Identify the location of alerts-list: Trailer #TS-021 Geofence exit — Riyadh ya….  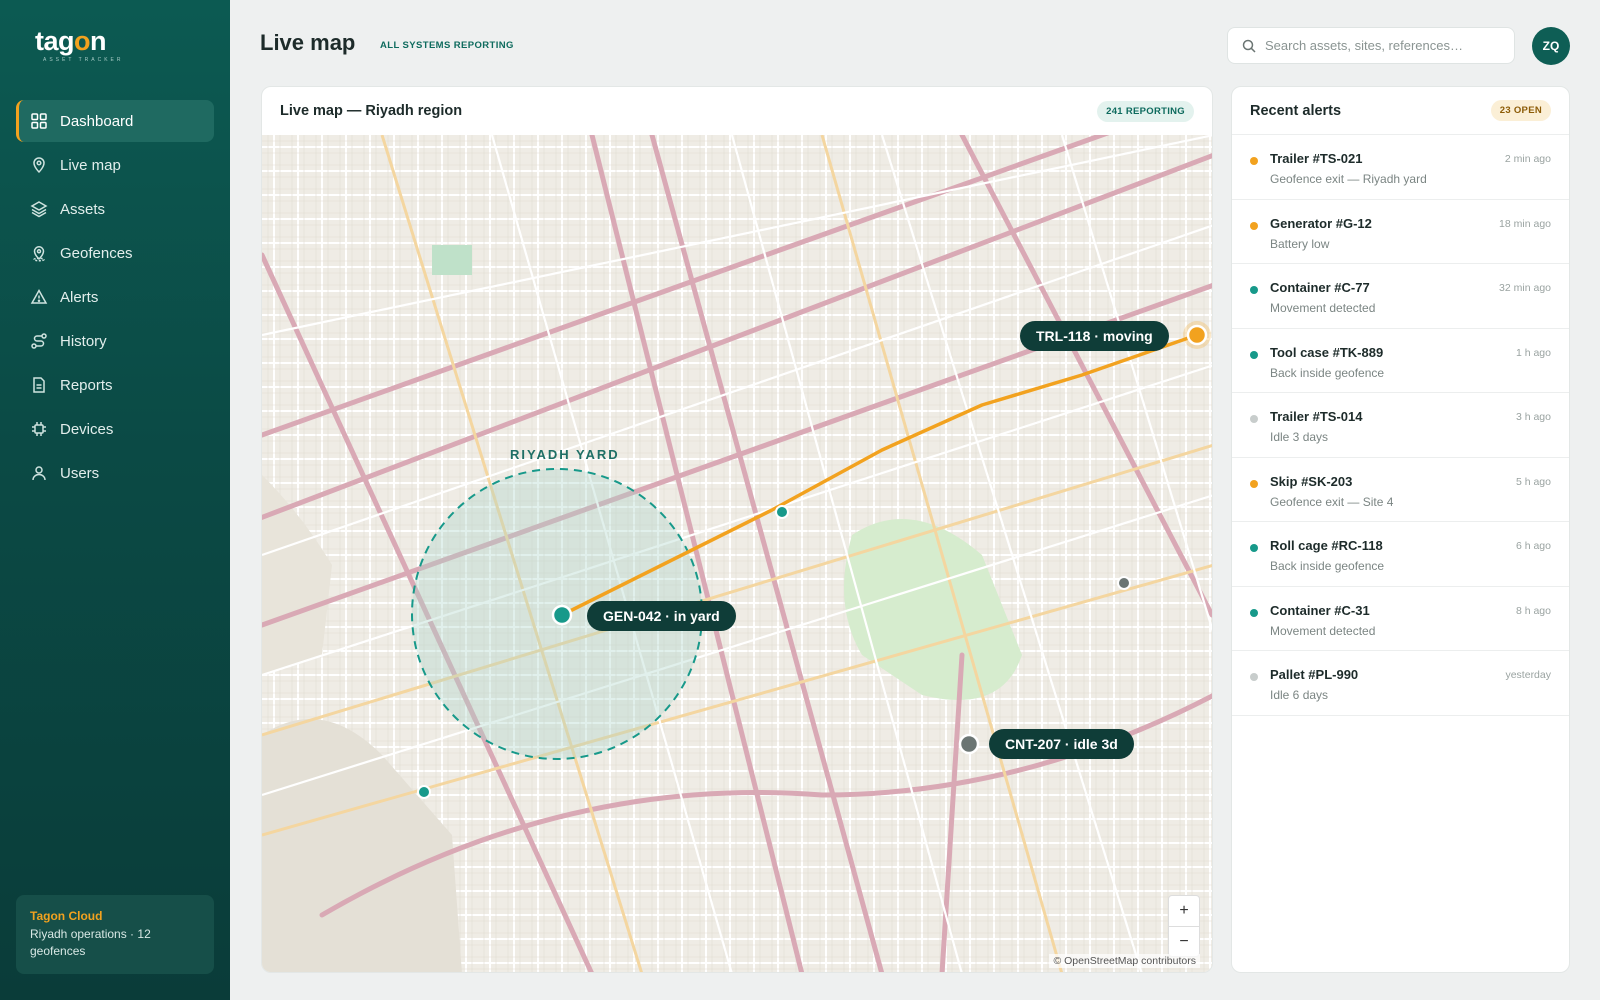
(1400, 425).